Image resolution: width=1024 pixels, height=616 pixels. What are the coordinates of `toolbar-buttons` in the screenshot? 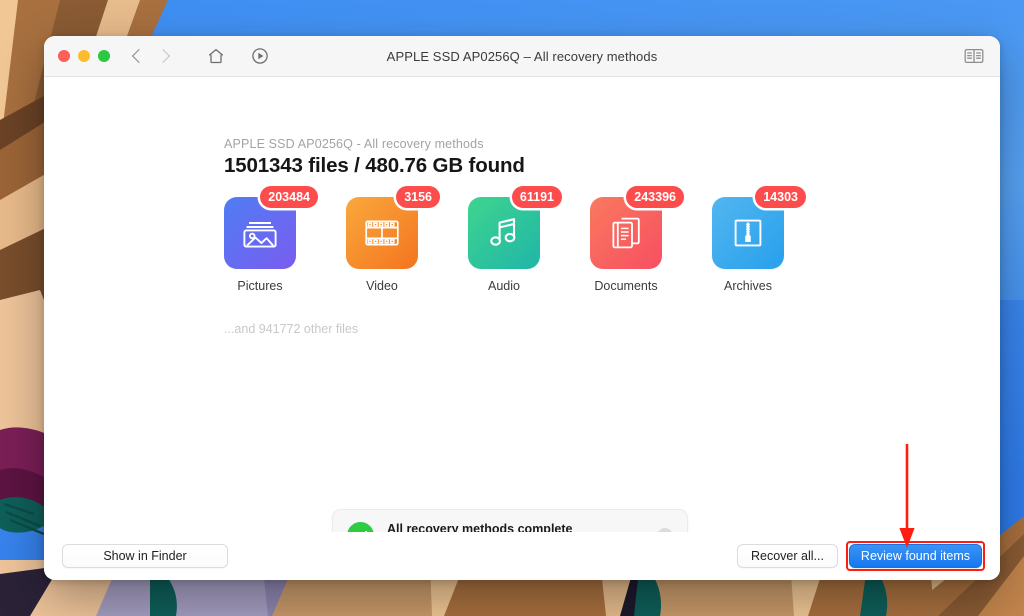 It's located at (238, 56).